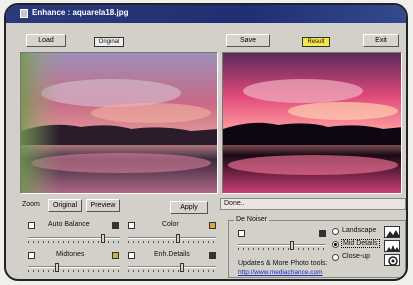 The image size is (413, 285). What do you see at coordinates (212, 255) in the screenshot?
I see `enh-details-max-icon` at bounding box center [212, 255].